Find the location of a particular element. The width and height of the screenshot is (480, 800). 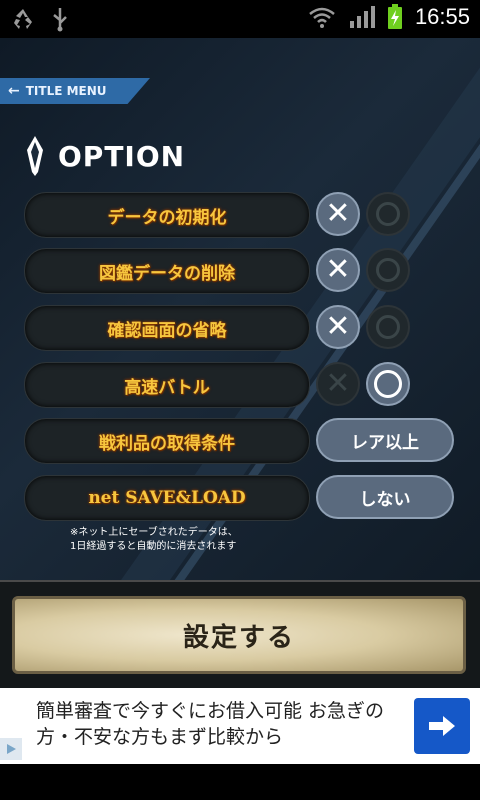

ad-text: 簡単審査で今すぐにお借入可能 お急ぎの方・不安な方もまず比較から is located at coordinates (221, 724).